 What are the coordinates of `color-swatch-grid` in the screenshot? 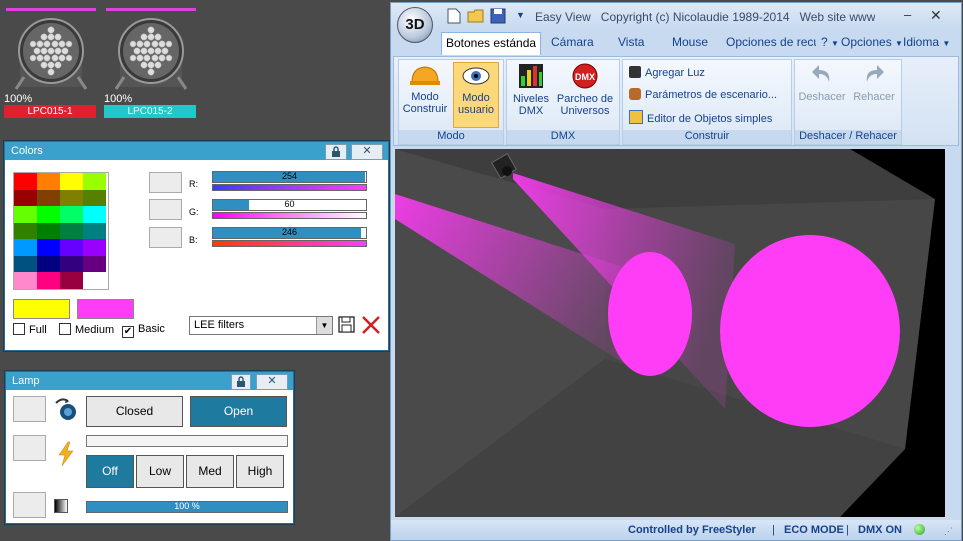 It's located at (61, 231).